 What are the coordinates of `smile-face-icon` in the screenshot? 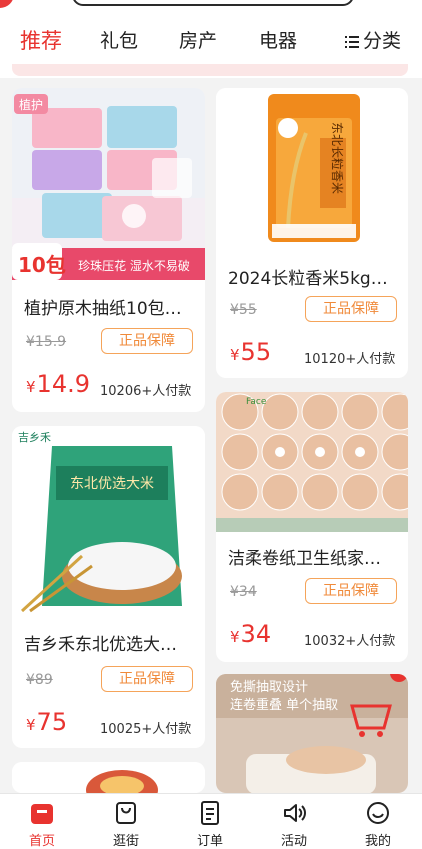 It's located at (378, 813).